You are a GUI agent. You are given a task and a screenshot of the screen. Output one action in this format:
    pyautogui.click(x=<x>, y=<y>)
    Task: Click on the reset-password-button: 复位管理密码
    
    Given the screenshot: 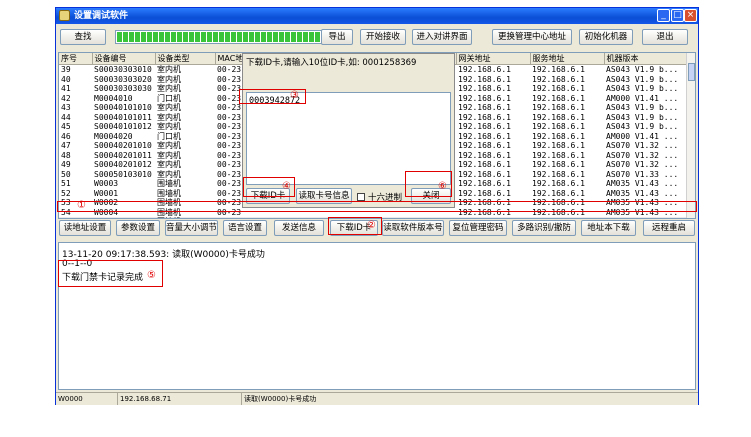 What is the action you would take?
    pyautogui.click(x=478, y=228)
    